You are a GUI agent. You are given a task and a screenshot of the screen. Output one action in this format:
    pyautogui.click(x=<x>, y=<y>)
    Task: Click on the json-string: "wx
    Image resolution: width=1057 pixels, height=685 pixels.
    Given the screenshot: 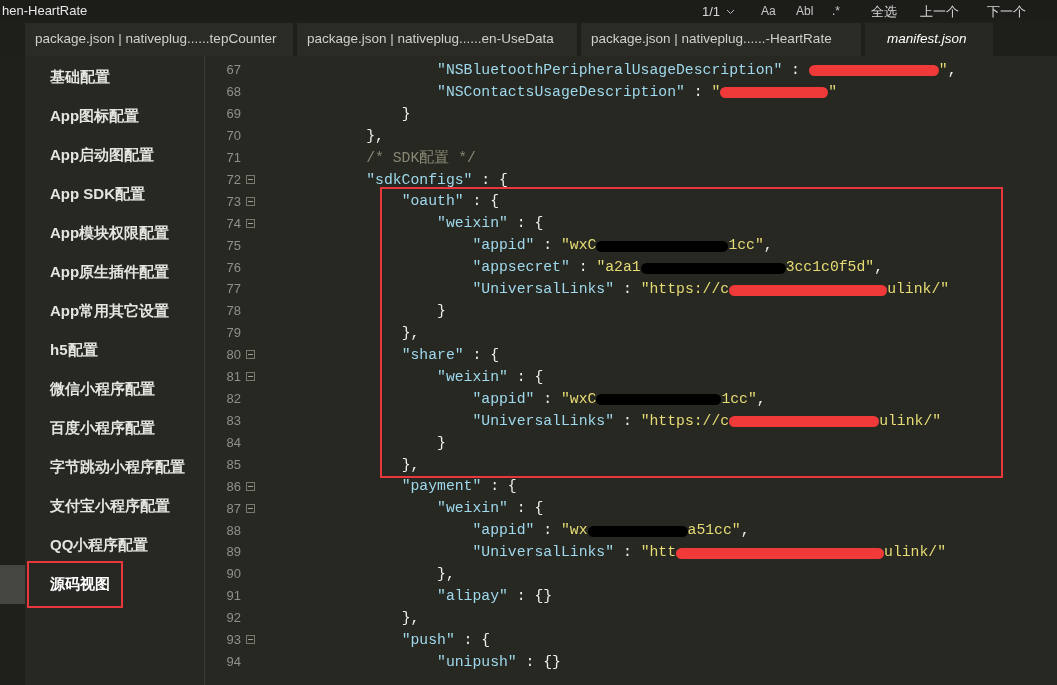 What is the action you would take?
    pyautogui.click(x=574, y=531)
    